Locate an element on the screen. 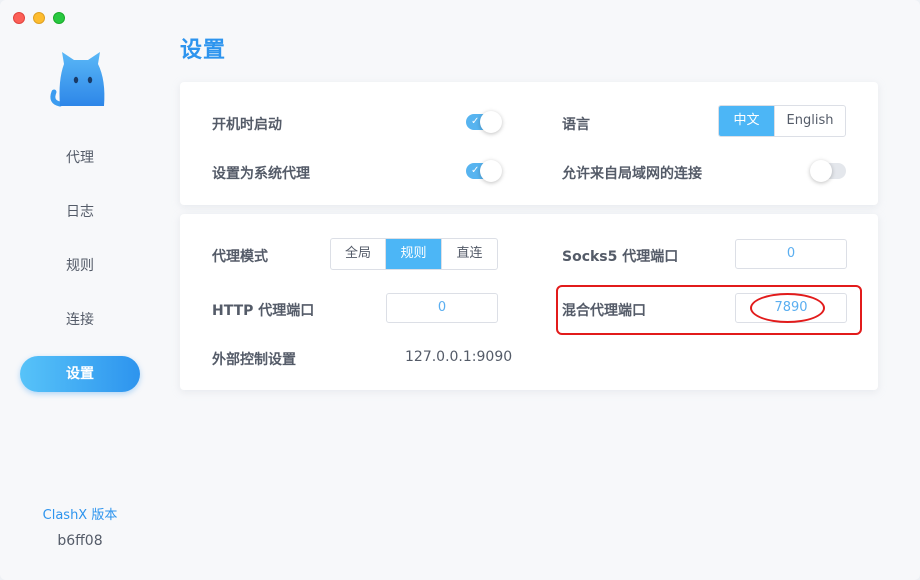 This screenshot has height=580, width=920. allow-lan-label: 允许来自局域网的连接 is located at coordinates (632, 174).